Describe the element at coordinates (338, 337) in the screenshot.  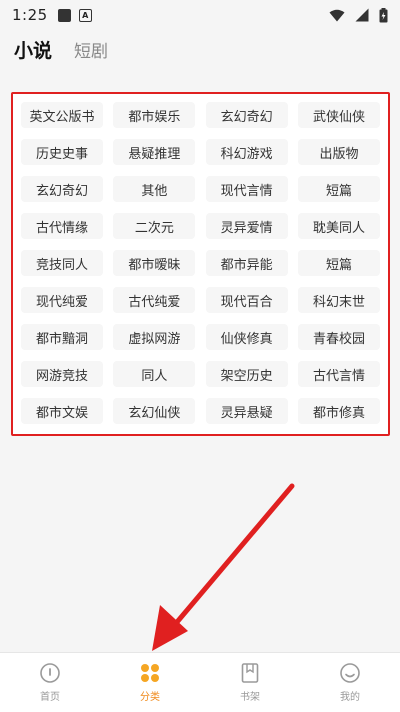
I see `genre-item: 青春校园` at that location.